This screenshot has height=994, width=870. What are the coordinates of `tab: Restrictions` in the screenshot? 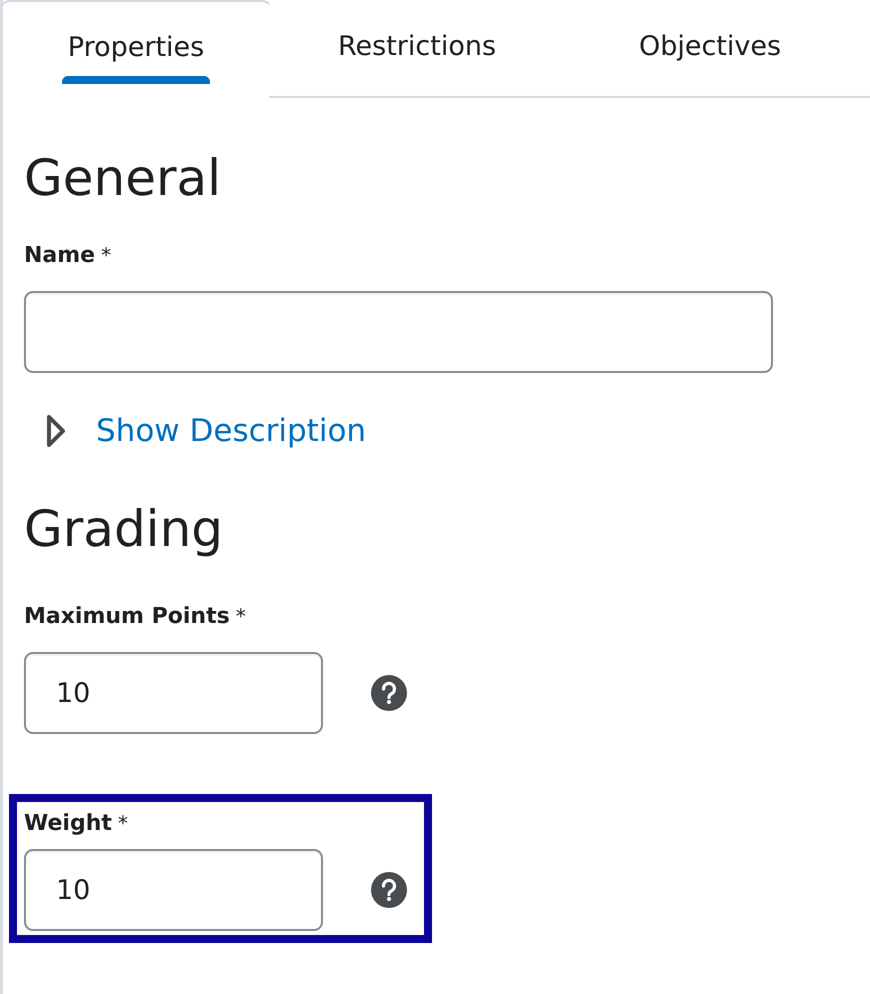 It's located at (417, 50).